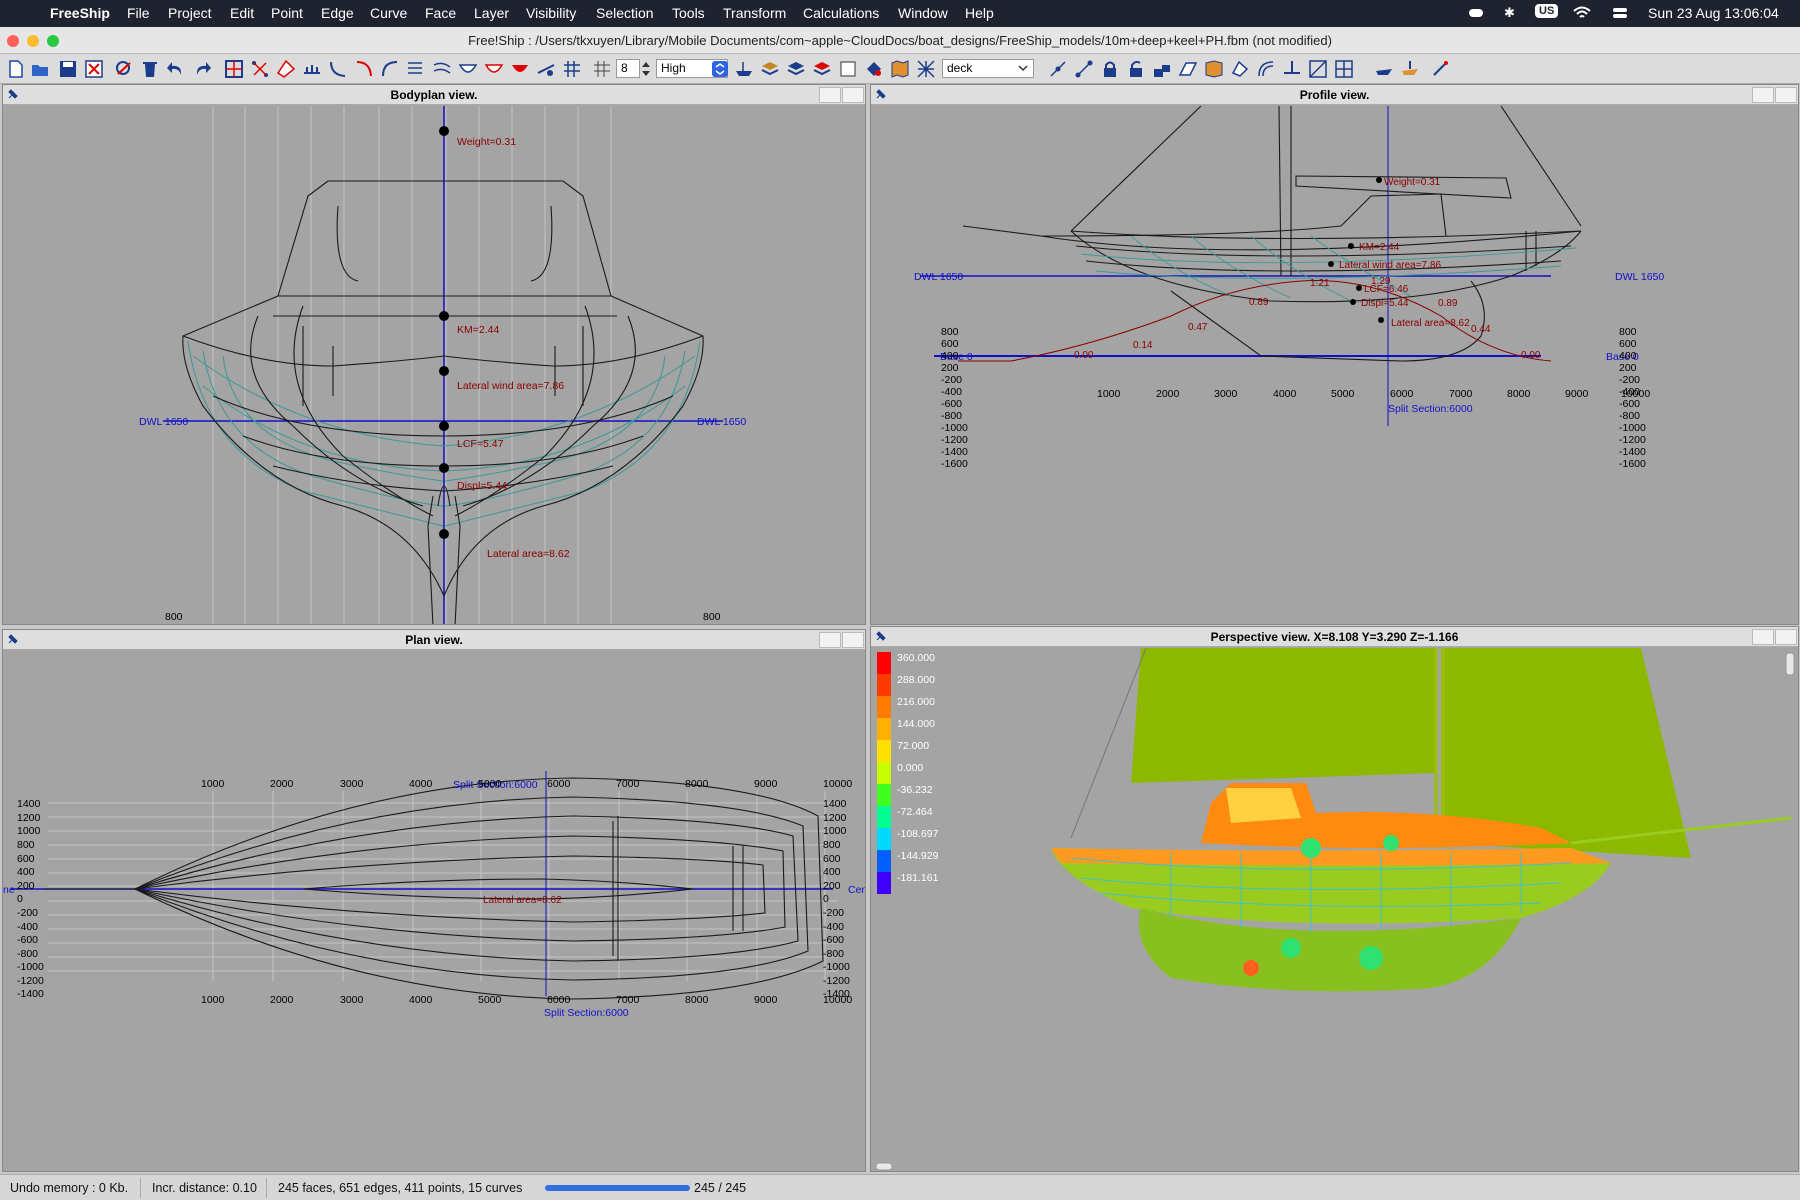 This screenshot has height=1200, width=1800. I want to click on menu-edge: Edge, so click(337, 13).